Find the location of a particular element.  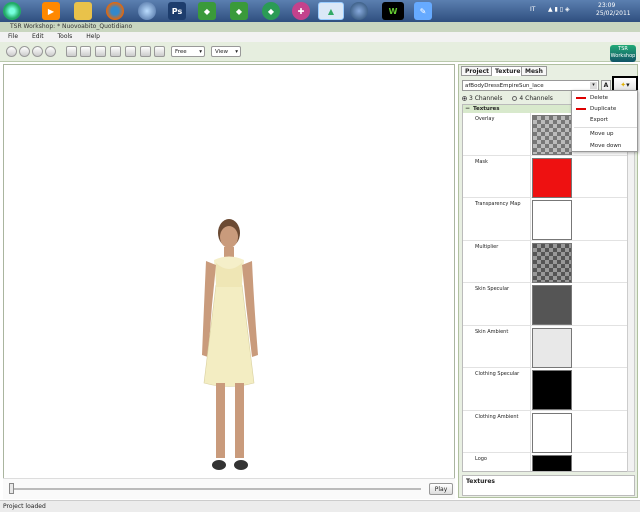

texture-row: Mask is located at coordinates (546, 177).